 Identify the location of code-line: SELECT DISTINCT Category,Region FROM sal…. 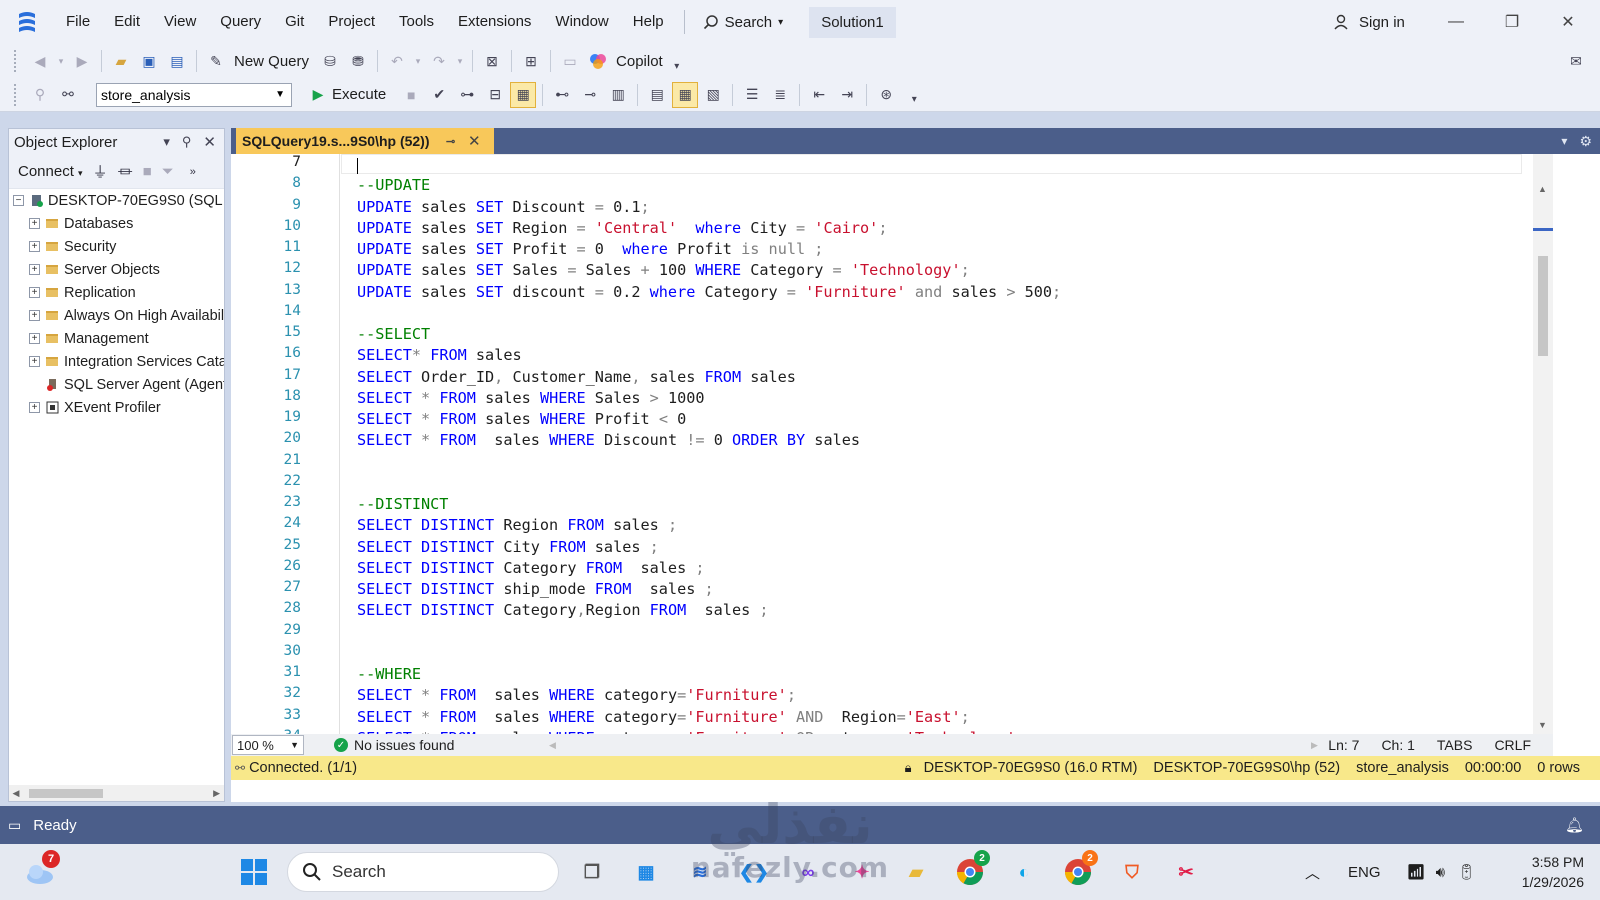
(709, 610).